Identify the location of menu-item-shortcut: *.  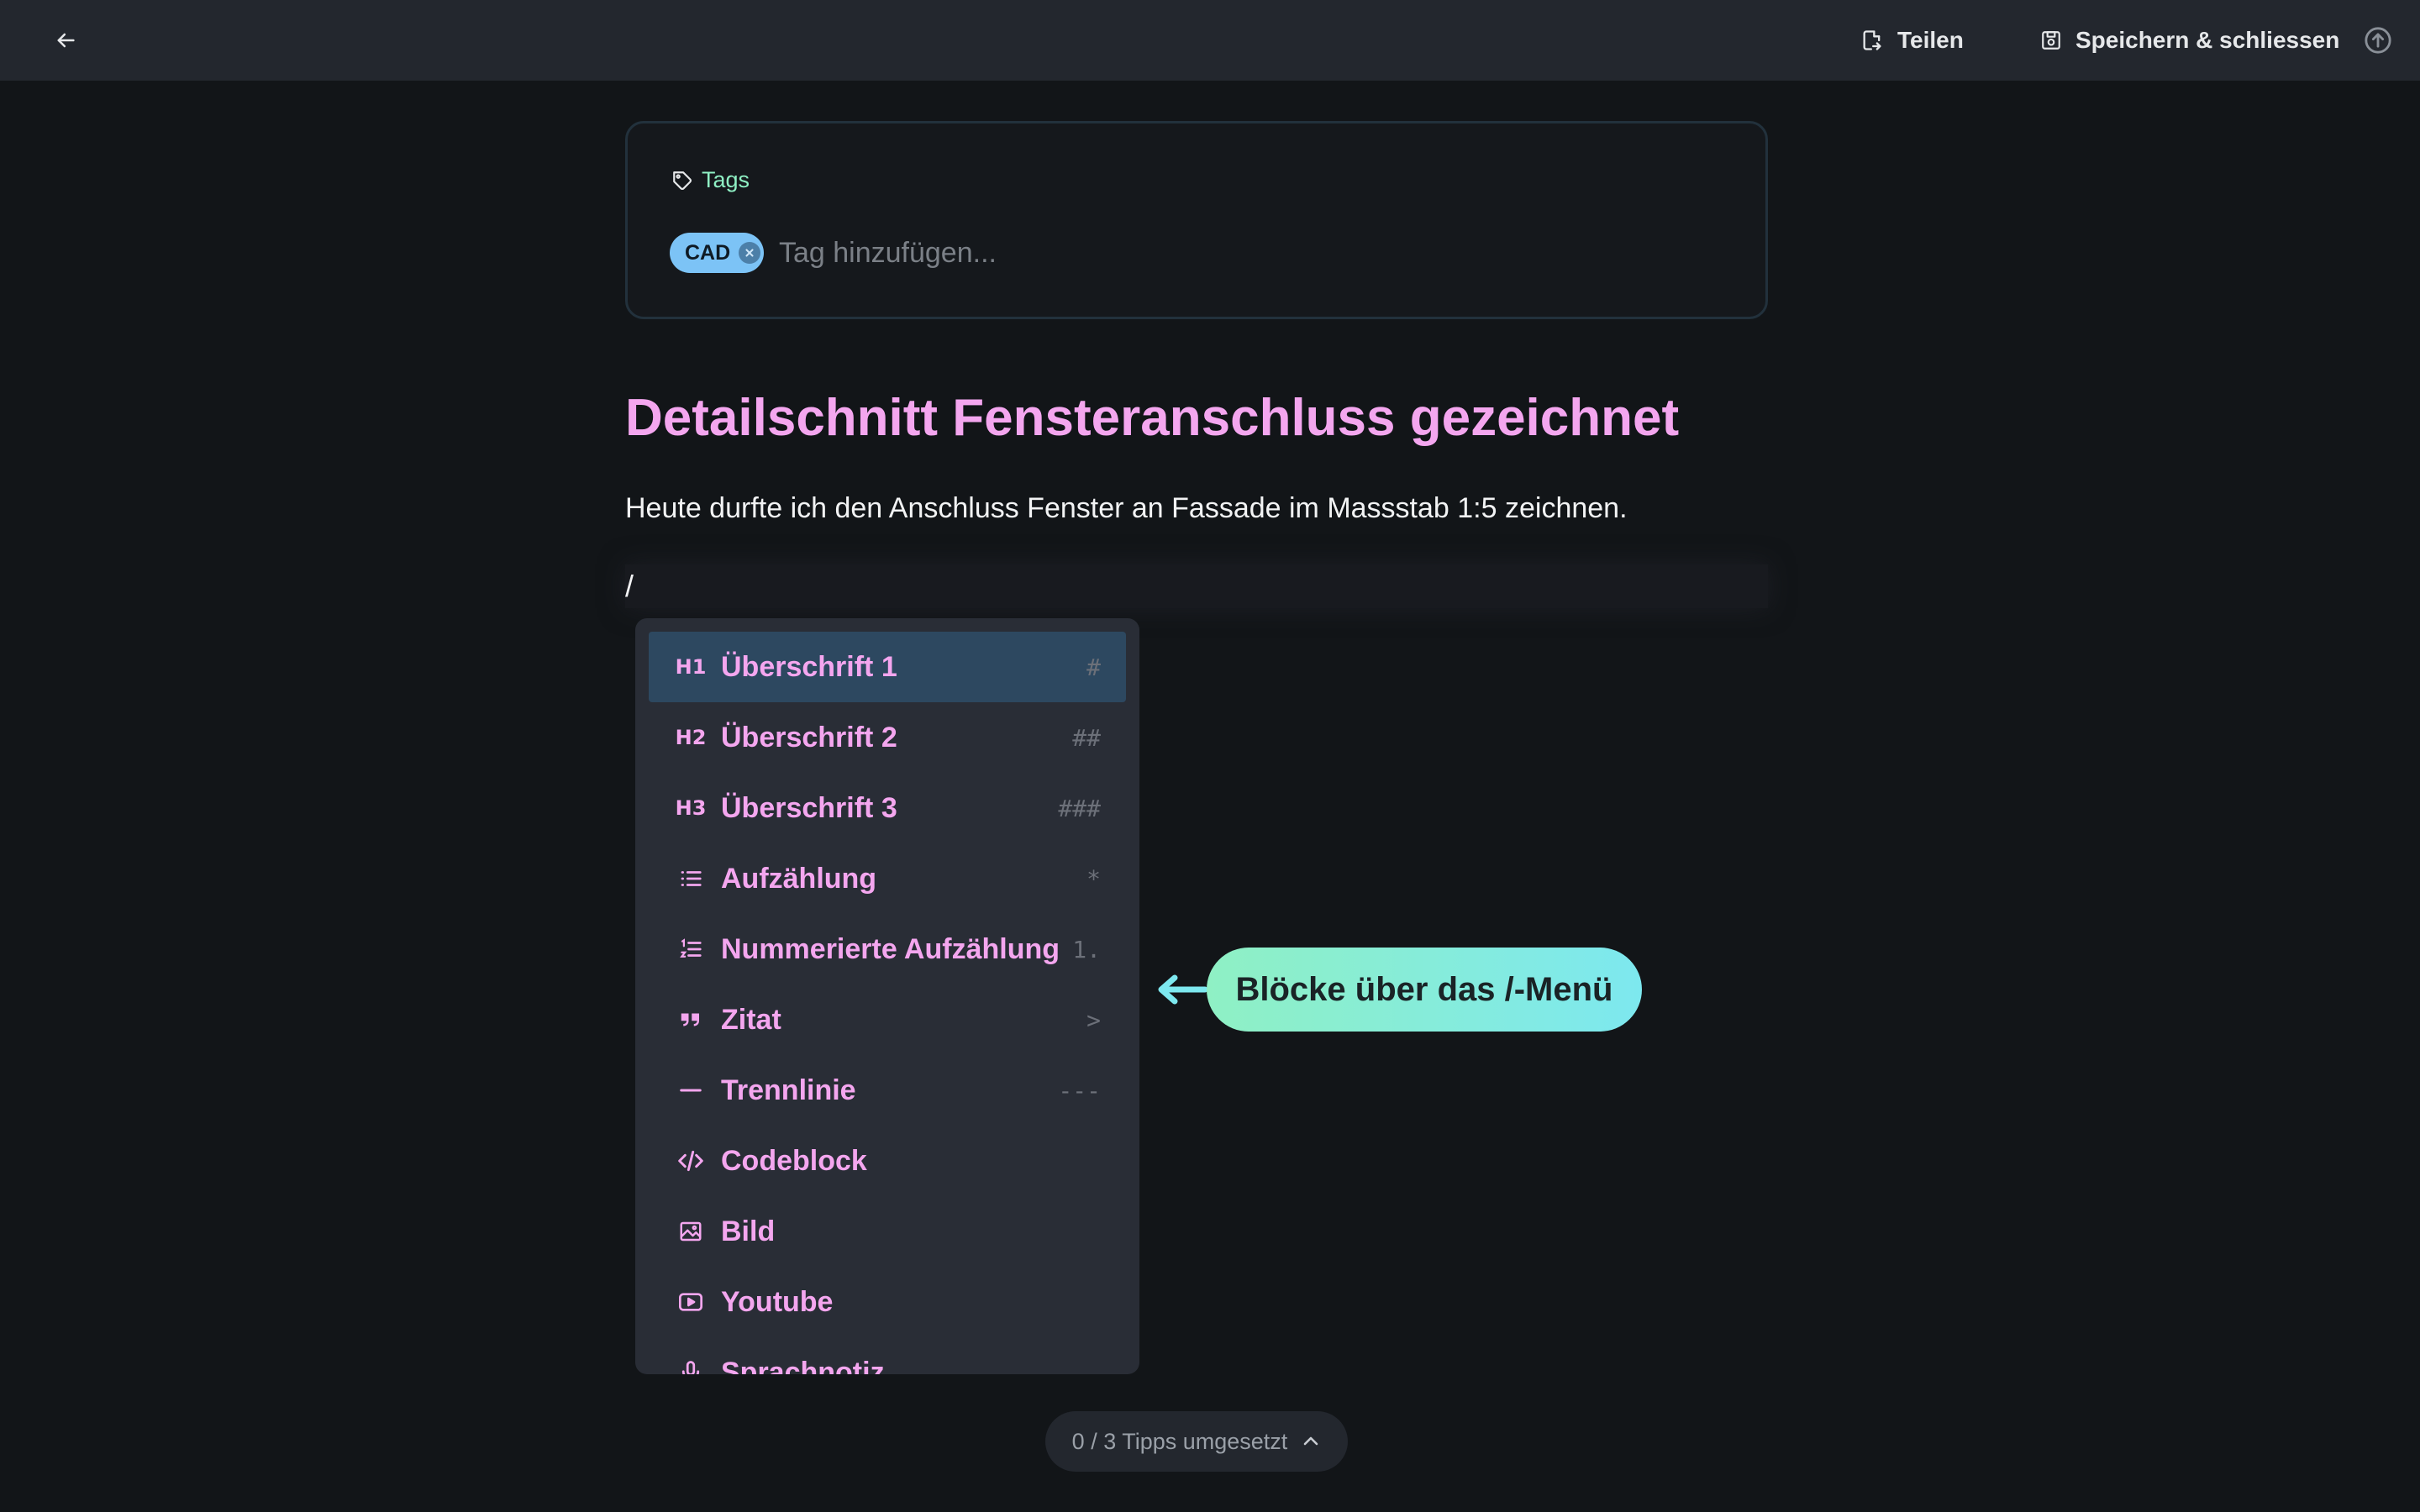
(1093, 878).